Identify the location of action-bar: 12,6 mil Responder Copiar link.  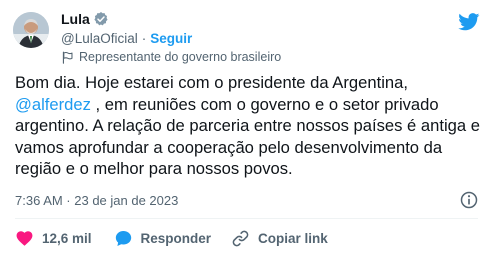
(171, 238).